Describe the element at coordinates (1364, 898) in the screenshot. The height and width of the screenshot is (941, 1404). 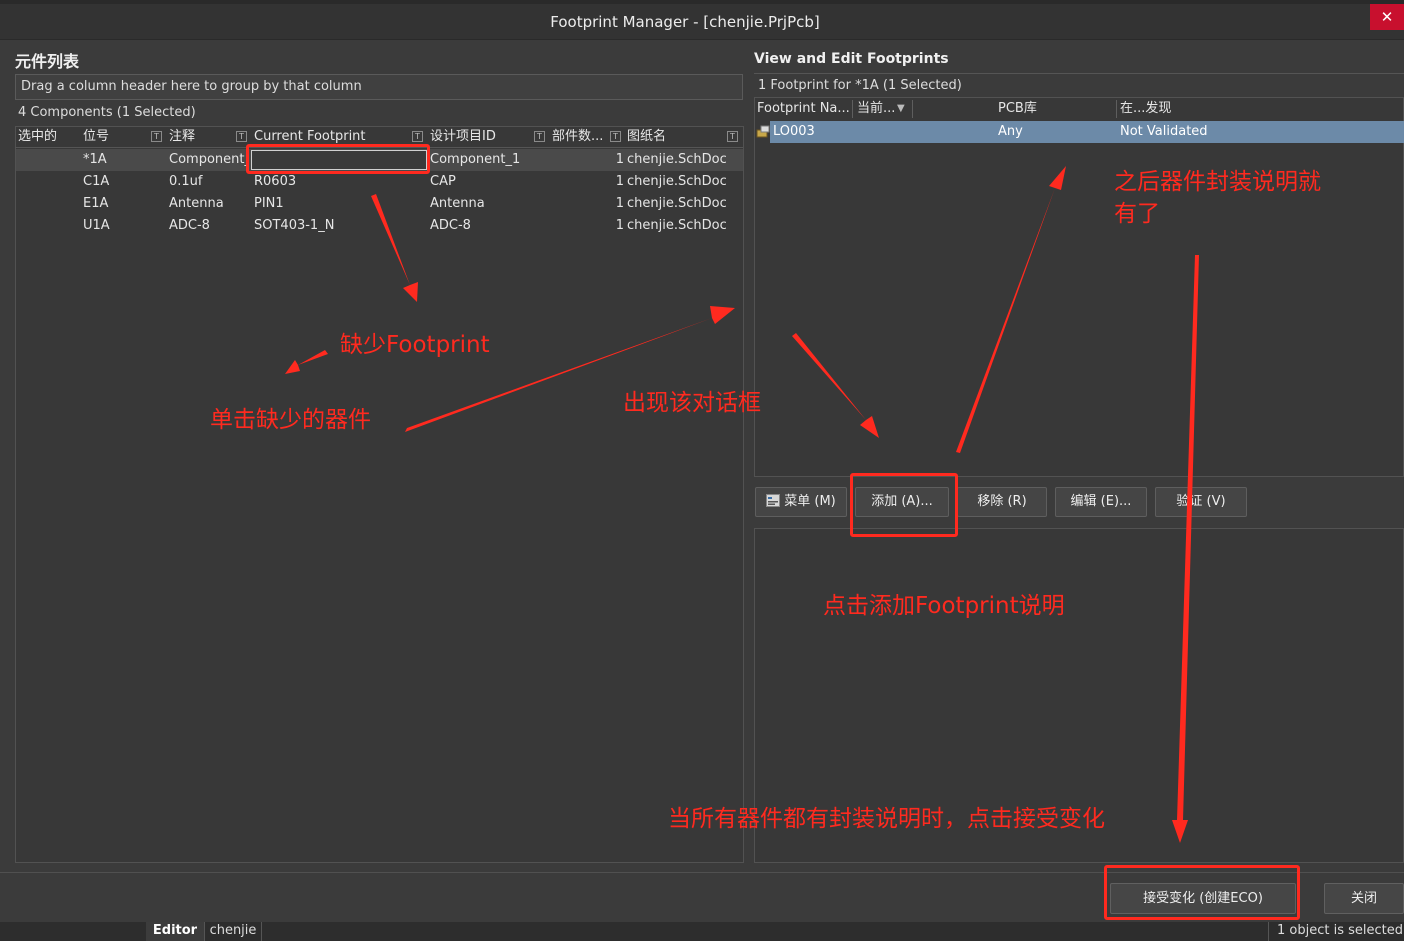
I see `close-dialog-button: 关闭` at that location.